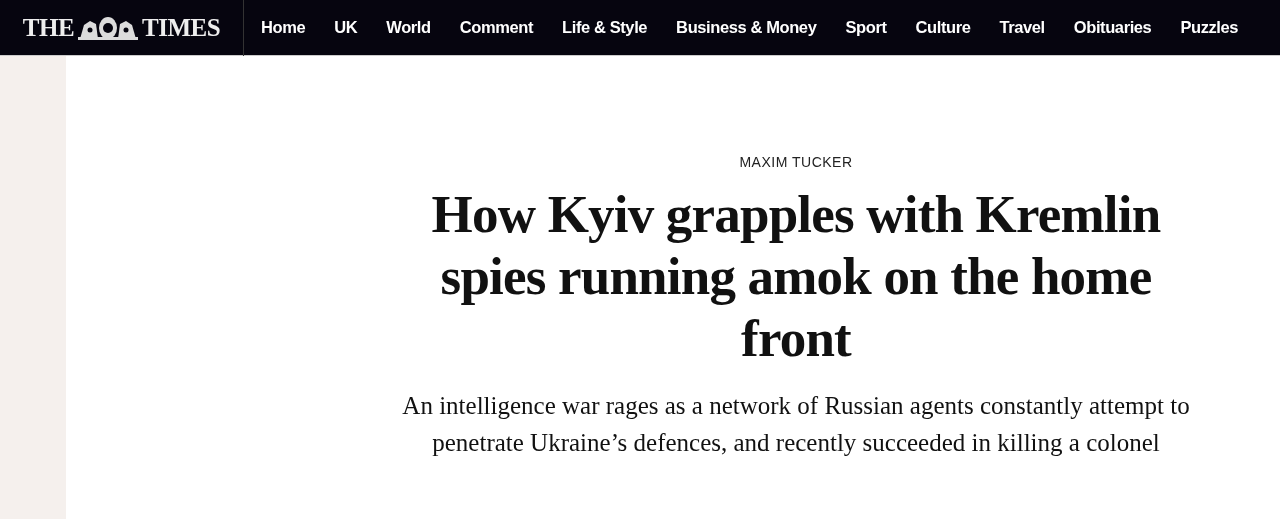  What do you see at coordinates (866, 27) in the screenshot?
I see `nav-link: Sport` at bounding box center [866, 27].